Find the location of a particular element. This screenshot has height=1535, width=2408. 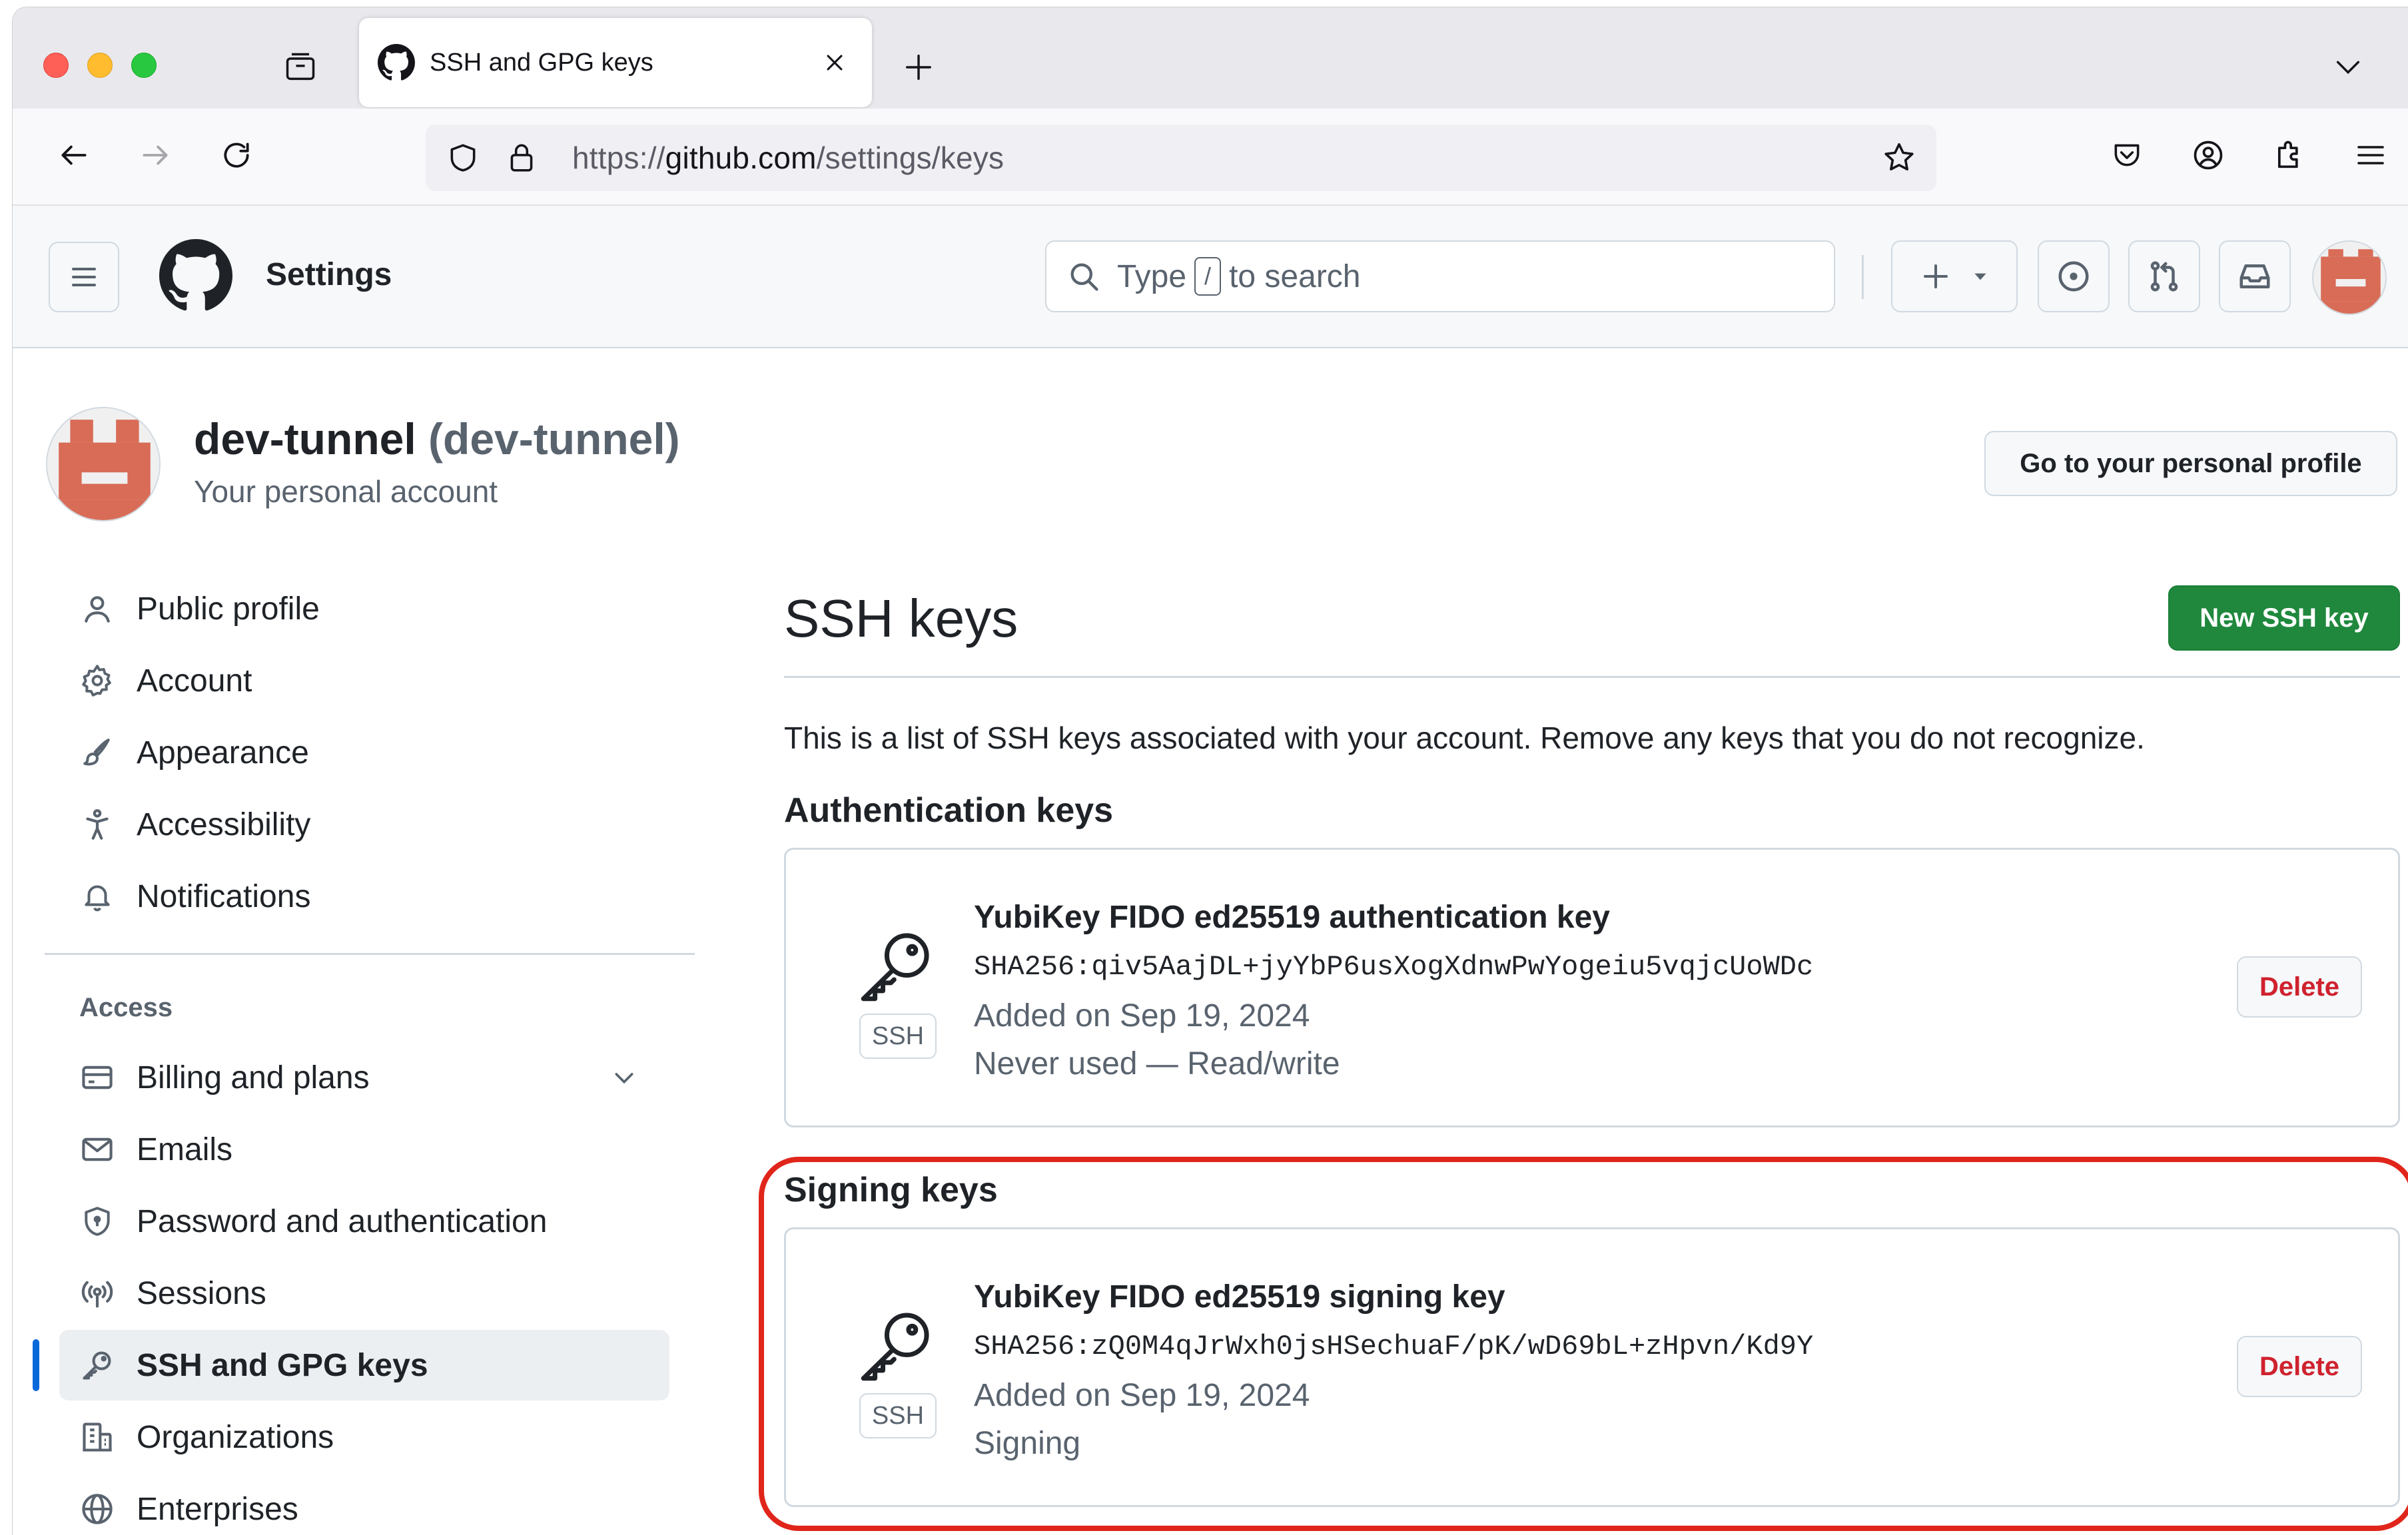

inbox-icon is located at coordinates (2255, 276).